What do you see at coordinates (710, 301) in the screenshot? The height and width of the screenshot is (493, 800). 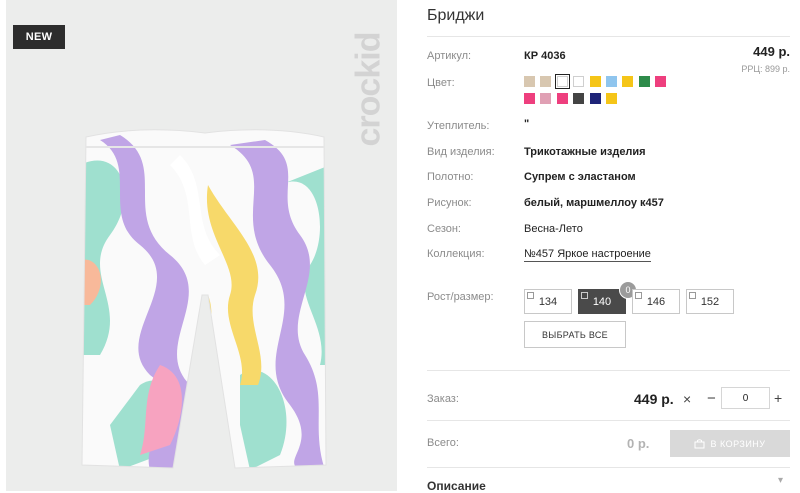 I see `size-option-152: 152` at bounding box center [710, 301].